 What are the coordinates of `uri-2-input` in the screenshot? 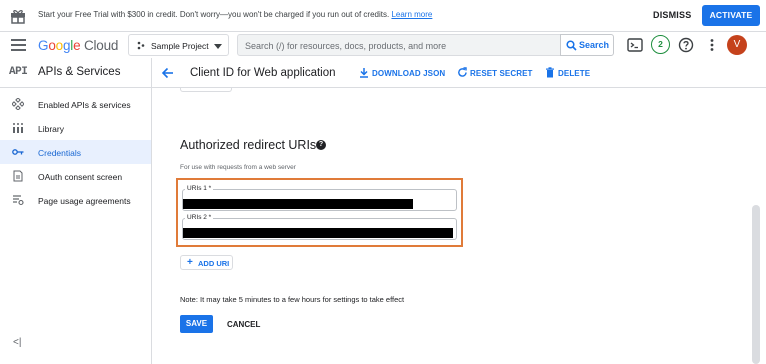 It's located at (318, 233).